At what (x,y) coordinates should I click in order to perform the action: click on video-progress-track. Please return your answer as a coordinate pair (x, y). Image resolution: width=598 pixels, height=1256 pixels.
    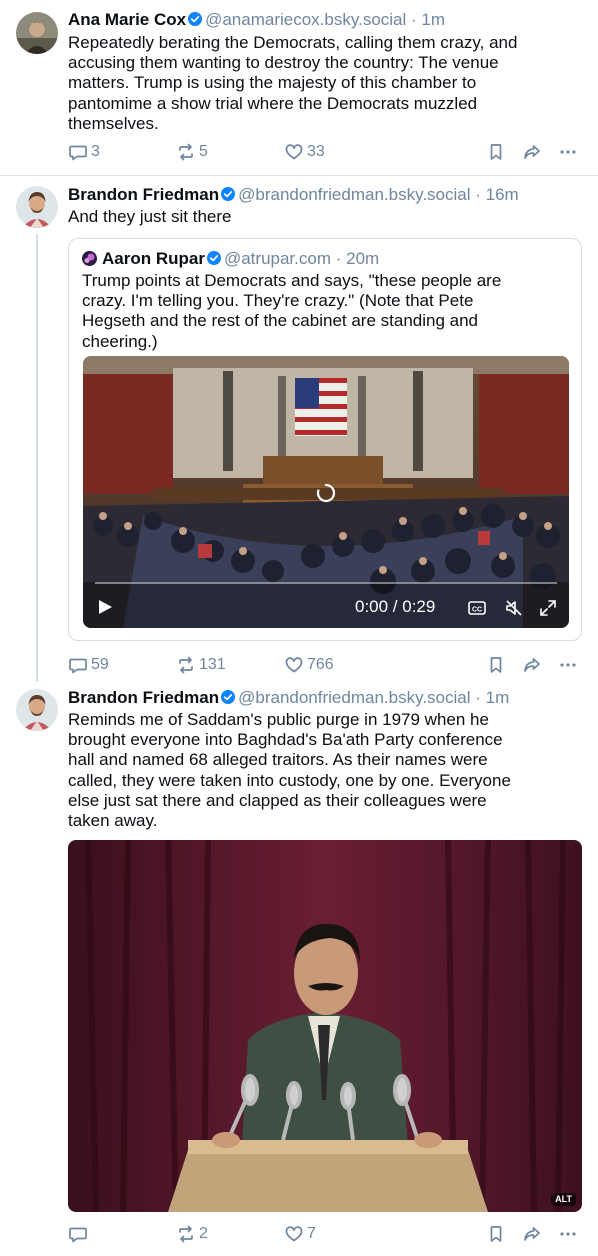
    Looking at the image, I should click on (326, 583).